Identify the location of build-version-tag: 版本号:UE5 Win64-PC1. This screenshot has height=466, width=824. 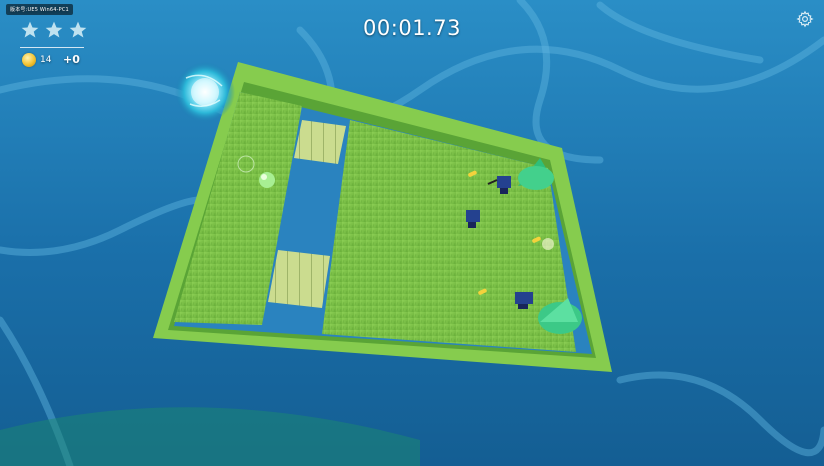
(39, 9).